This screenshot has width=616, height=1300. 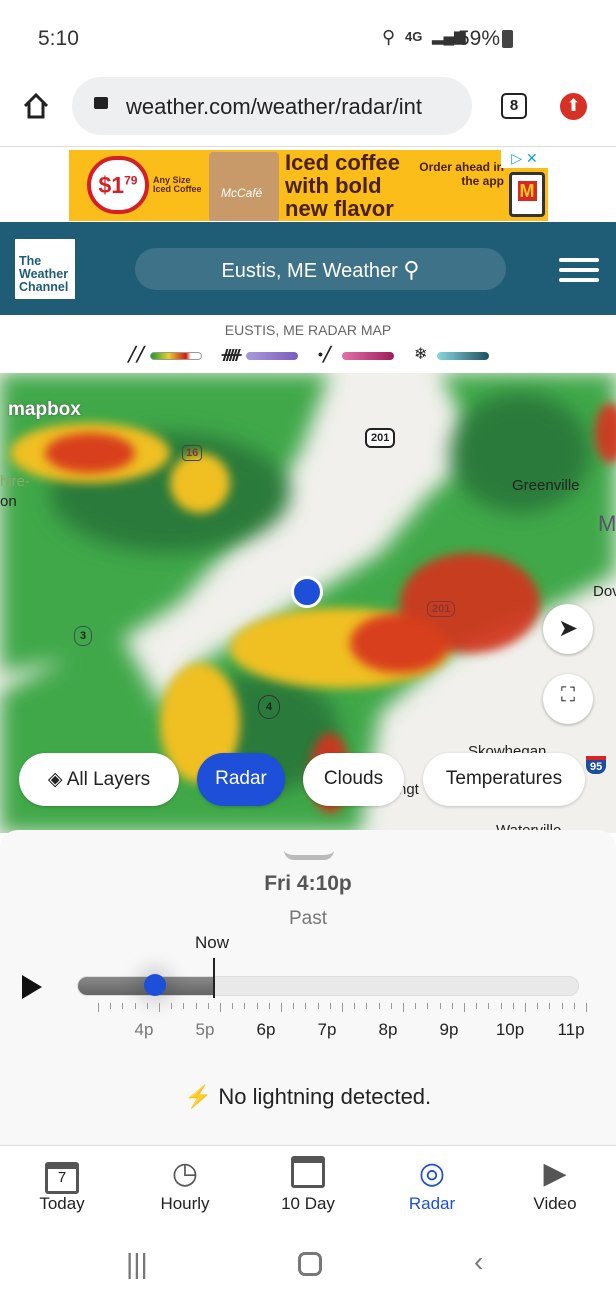 I want to click on site-header: The Weather Channel Eustis, ME Weather ⚲, so click(x=308, y=268).